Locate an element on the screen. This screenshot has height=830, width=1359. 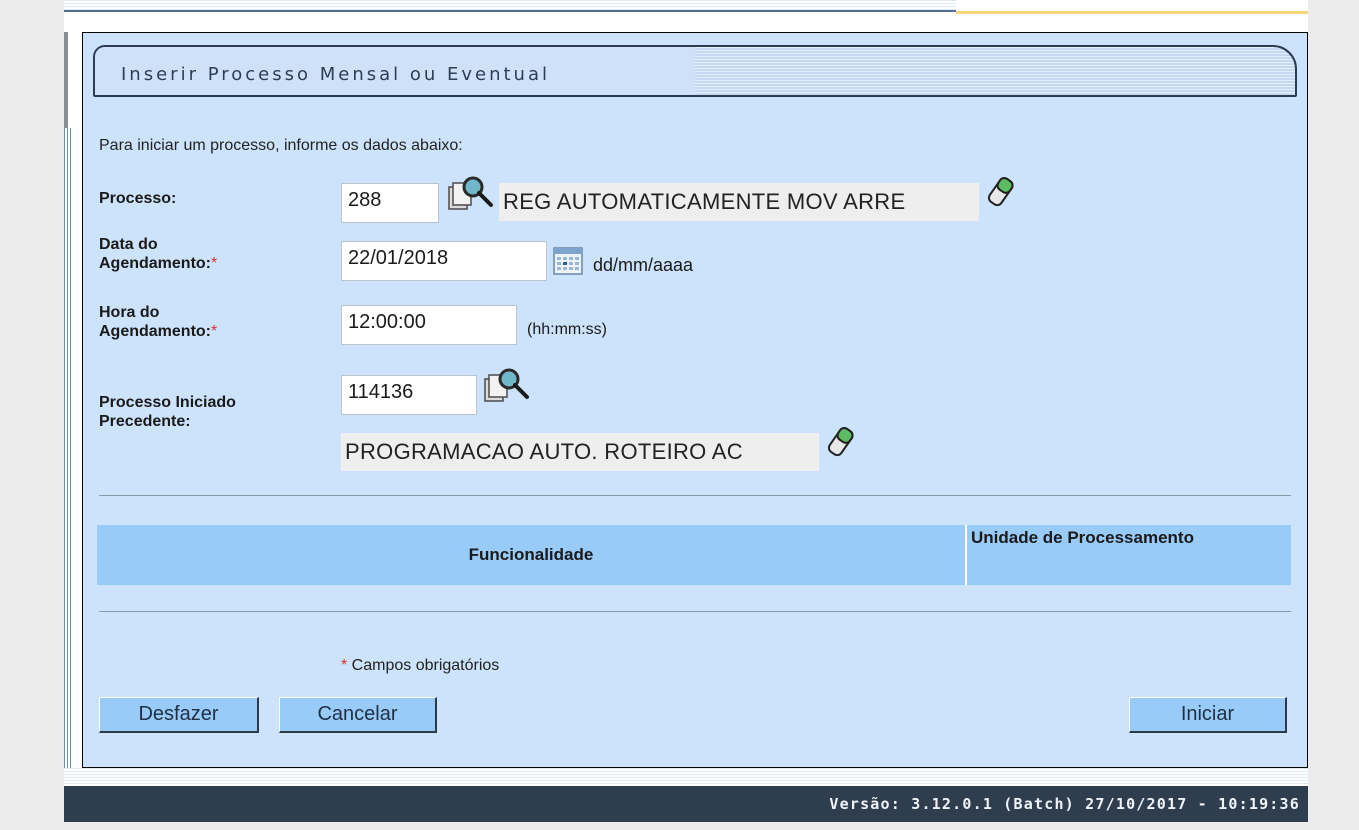
data-agendamento-label-text: Agendamento: is located at coordinates (155, 263).